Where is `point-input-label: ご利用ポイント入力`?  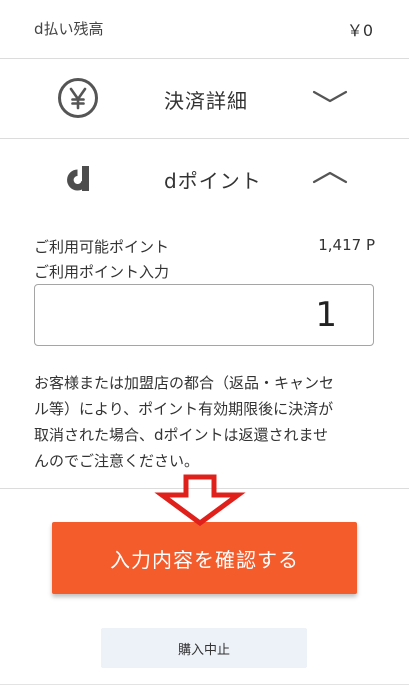
point-input-label: ご利用ポイント入力 is located at coordinates (102, 272).